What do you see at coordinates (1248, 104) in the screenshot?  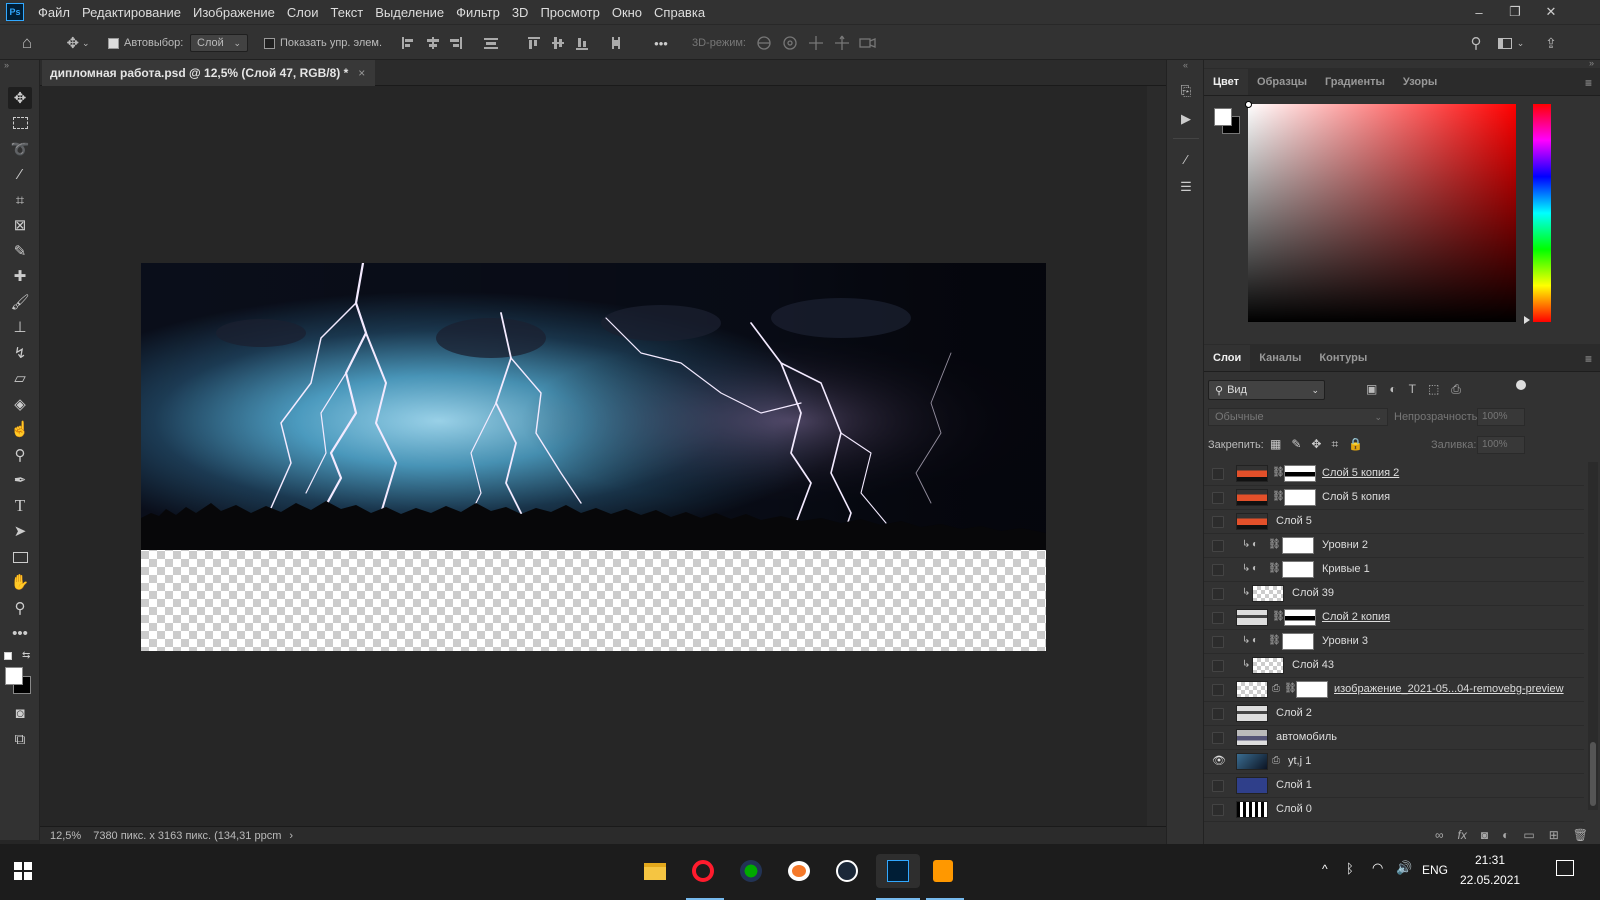 I see `color-picker-cursor` at bounding box center [1248, 104].